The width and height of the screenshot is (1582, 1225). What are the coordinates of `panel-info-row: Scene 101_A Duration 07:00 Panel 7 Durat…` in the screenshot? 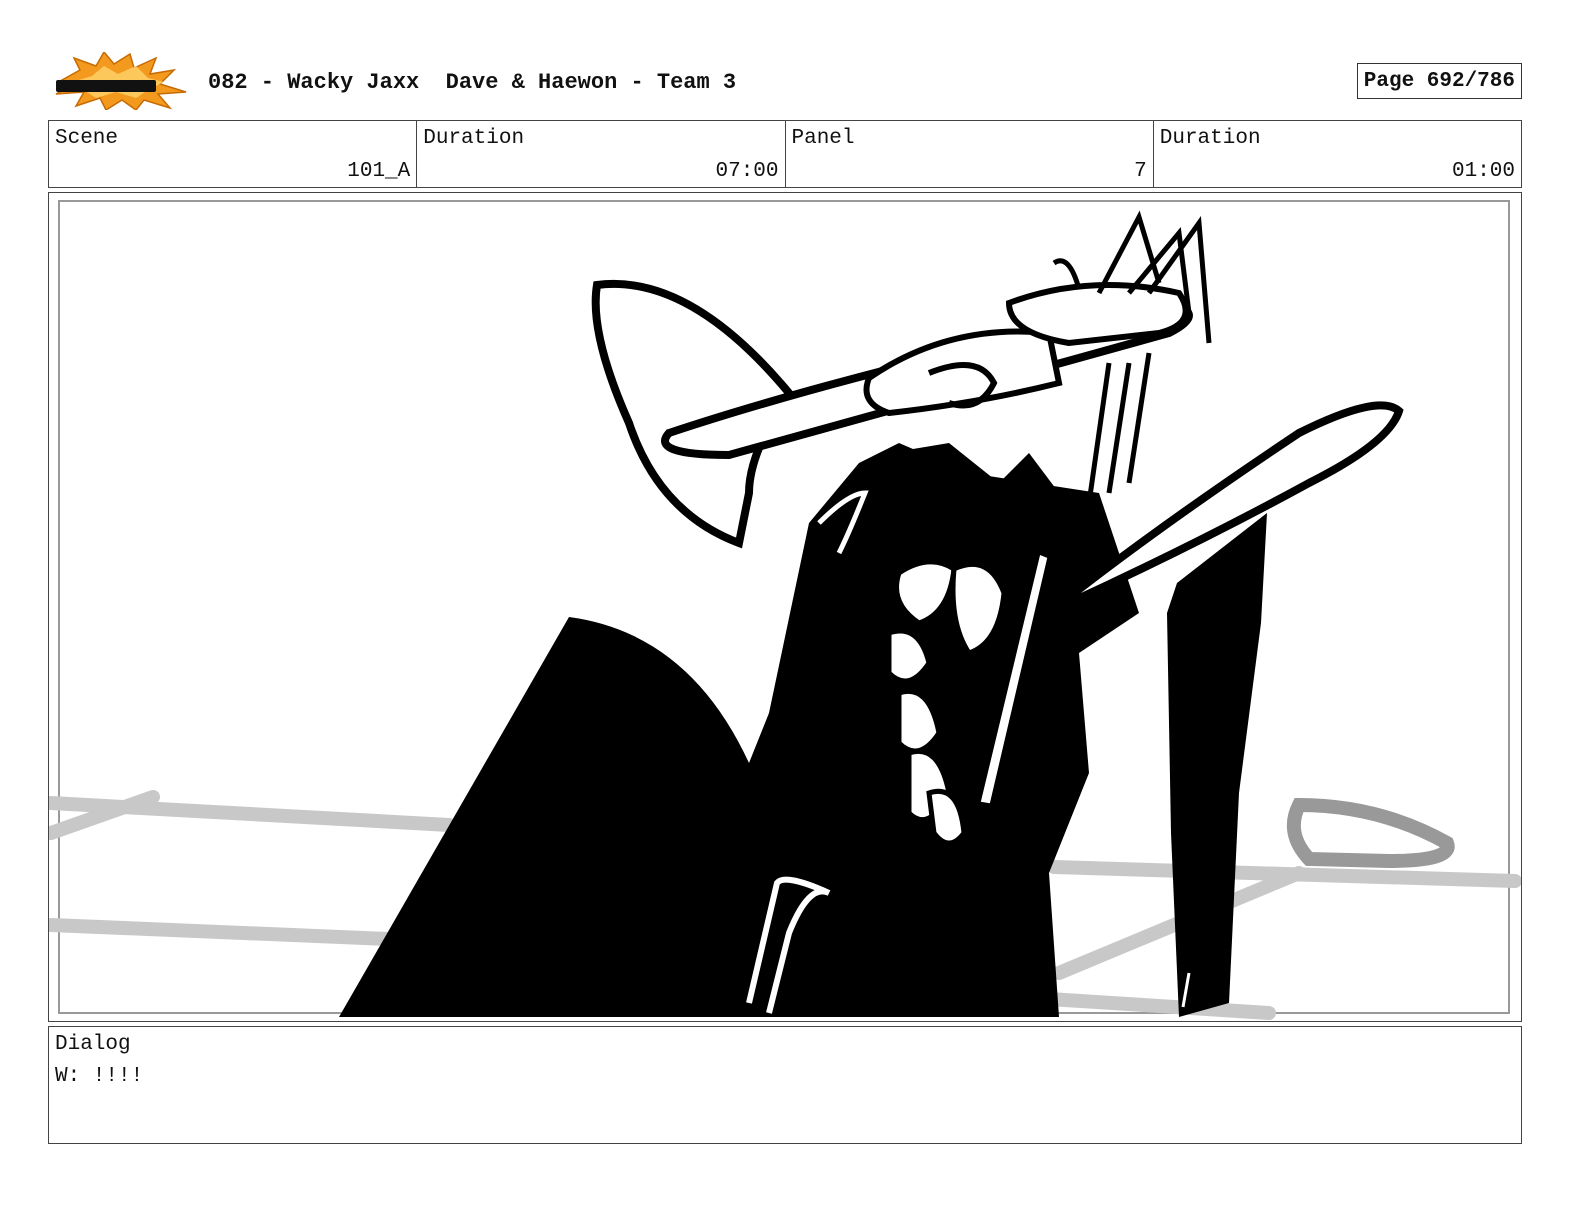 It's located at (785, 154).